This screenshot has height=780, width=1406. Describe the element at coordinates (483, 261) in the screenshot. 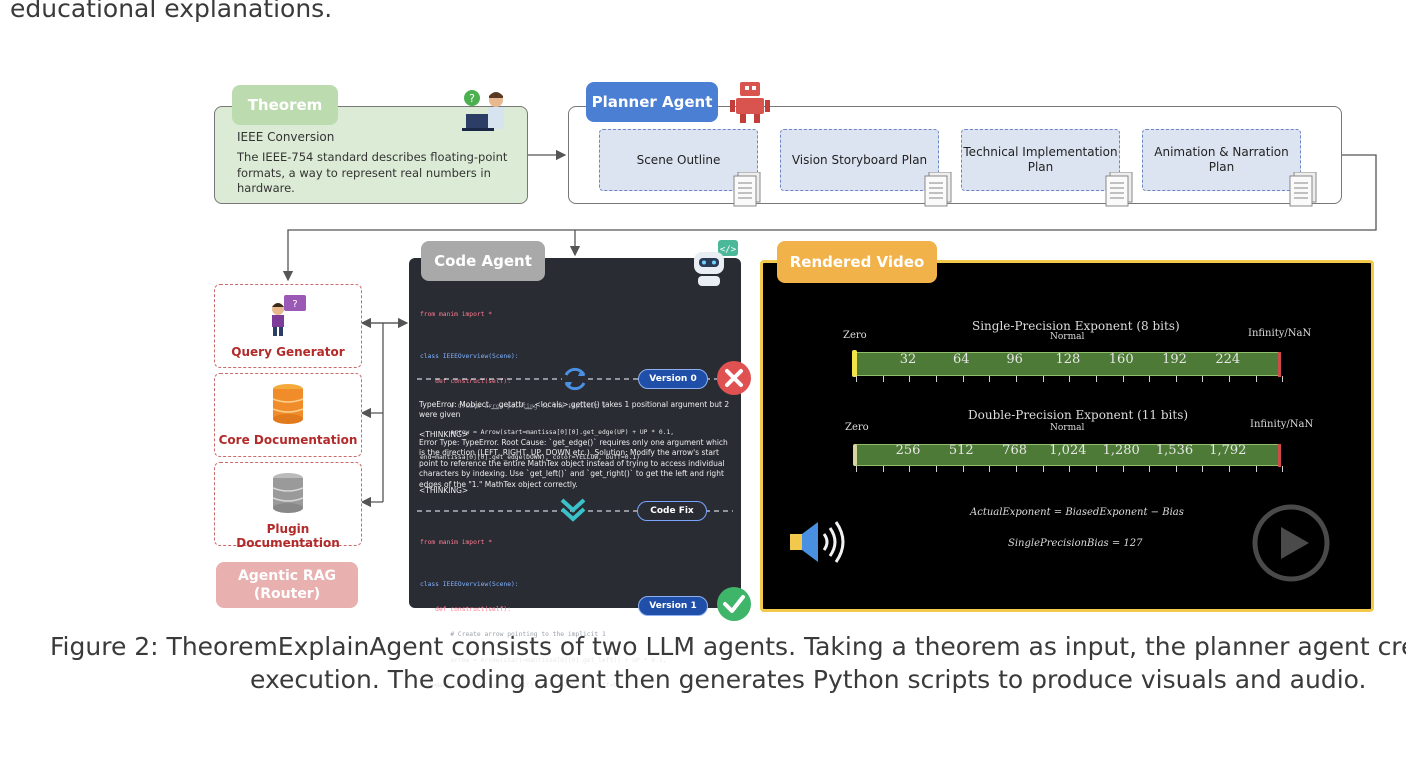

I see `code-agent-label: Code Agent` at that location.